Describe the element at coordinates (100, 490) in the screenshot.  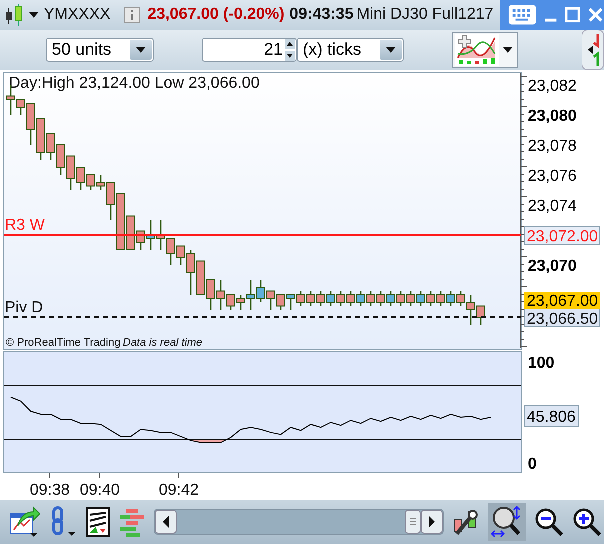
I see `time-axis-label: 09:40` at that location.